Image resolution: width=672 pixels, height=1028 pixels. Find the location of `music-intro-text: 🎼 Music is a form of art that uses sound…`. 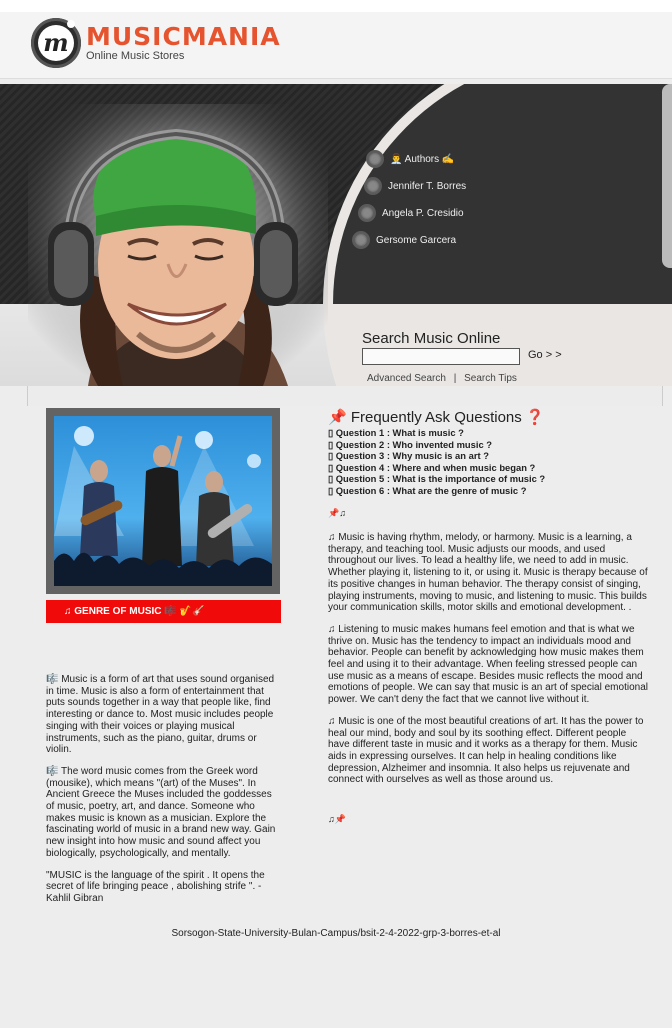

music-intro-text: 🎼 Music is a form of art that uses sound… is located at coordinates (164, 794).